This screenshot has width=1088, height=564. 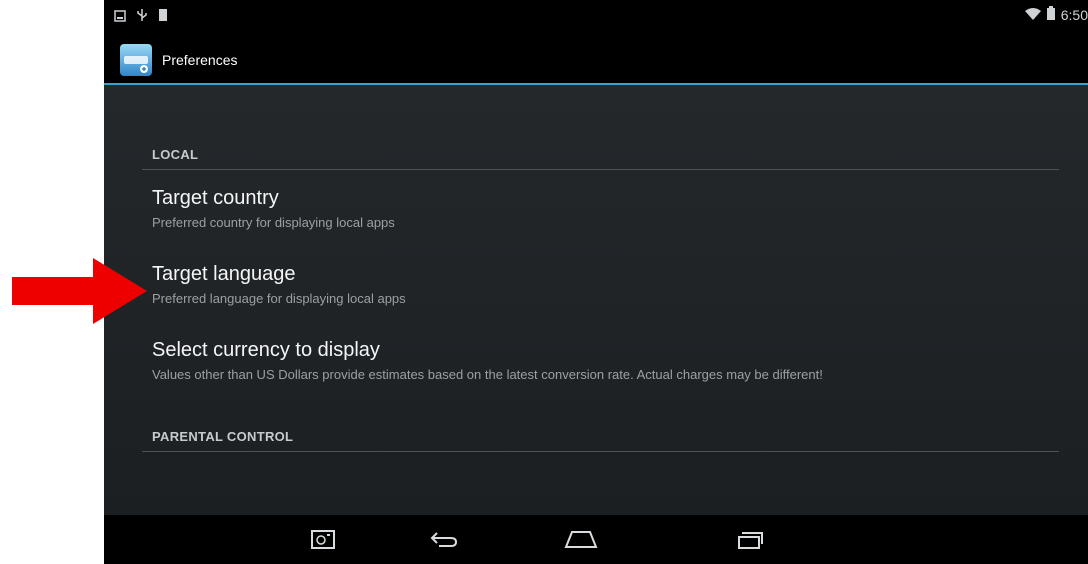 I want to click on system-status: 6:50, so click(x=1056, y=14).